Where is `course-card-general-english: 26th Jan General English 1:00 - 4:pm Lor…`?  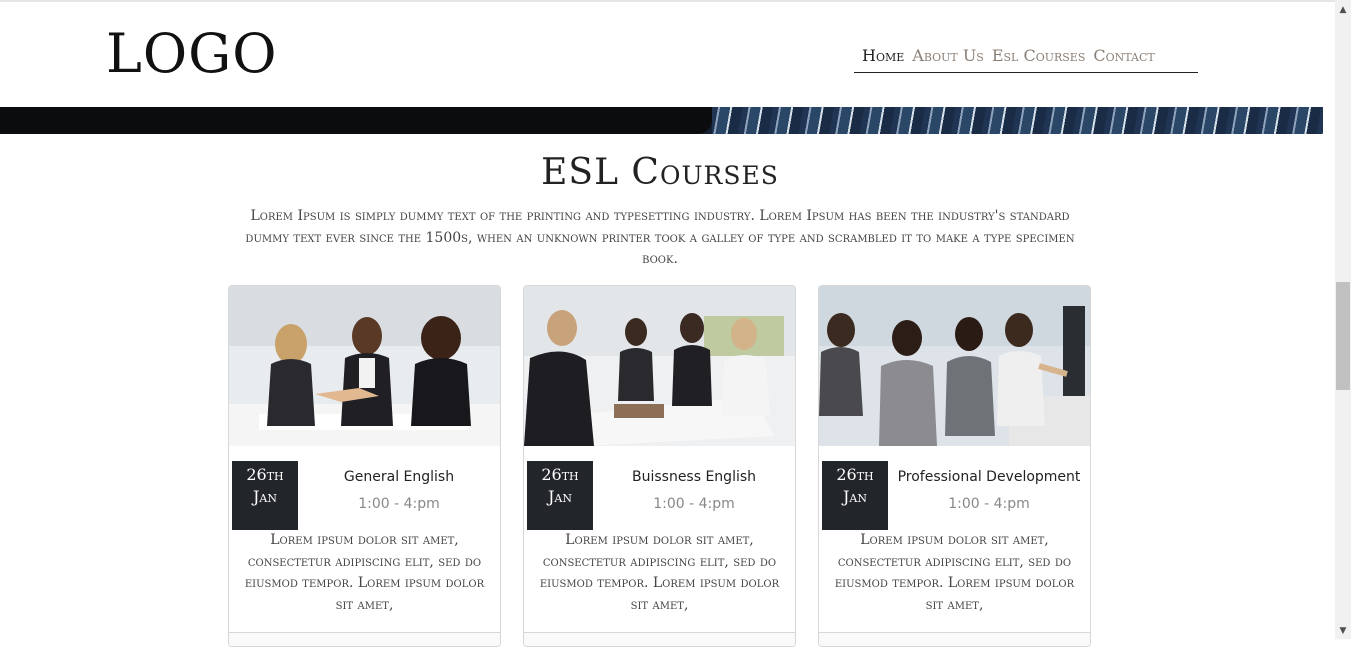
course-card-general-english: 26th Jan General English 1:00 - 4:pm Lor… is located at coordinates (364, 466).